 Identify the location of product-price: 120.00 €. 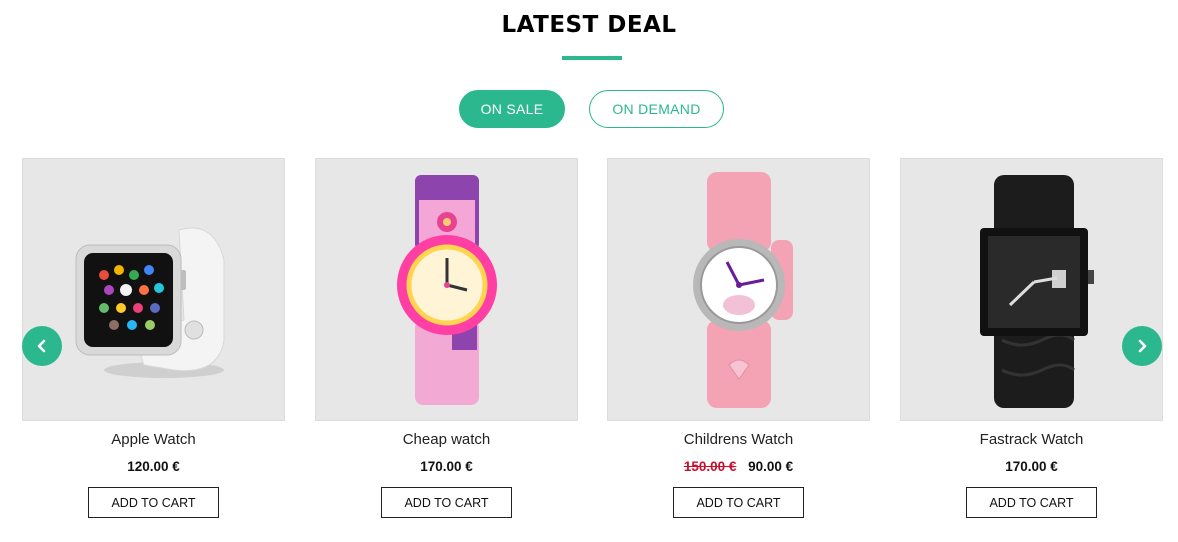
(153, 468).